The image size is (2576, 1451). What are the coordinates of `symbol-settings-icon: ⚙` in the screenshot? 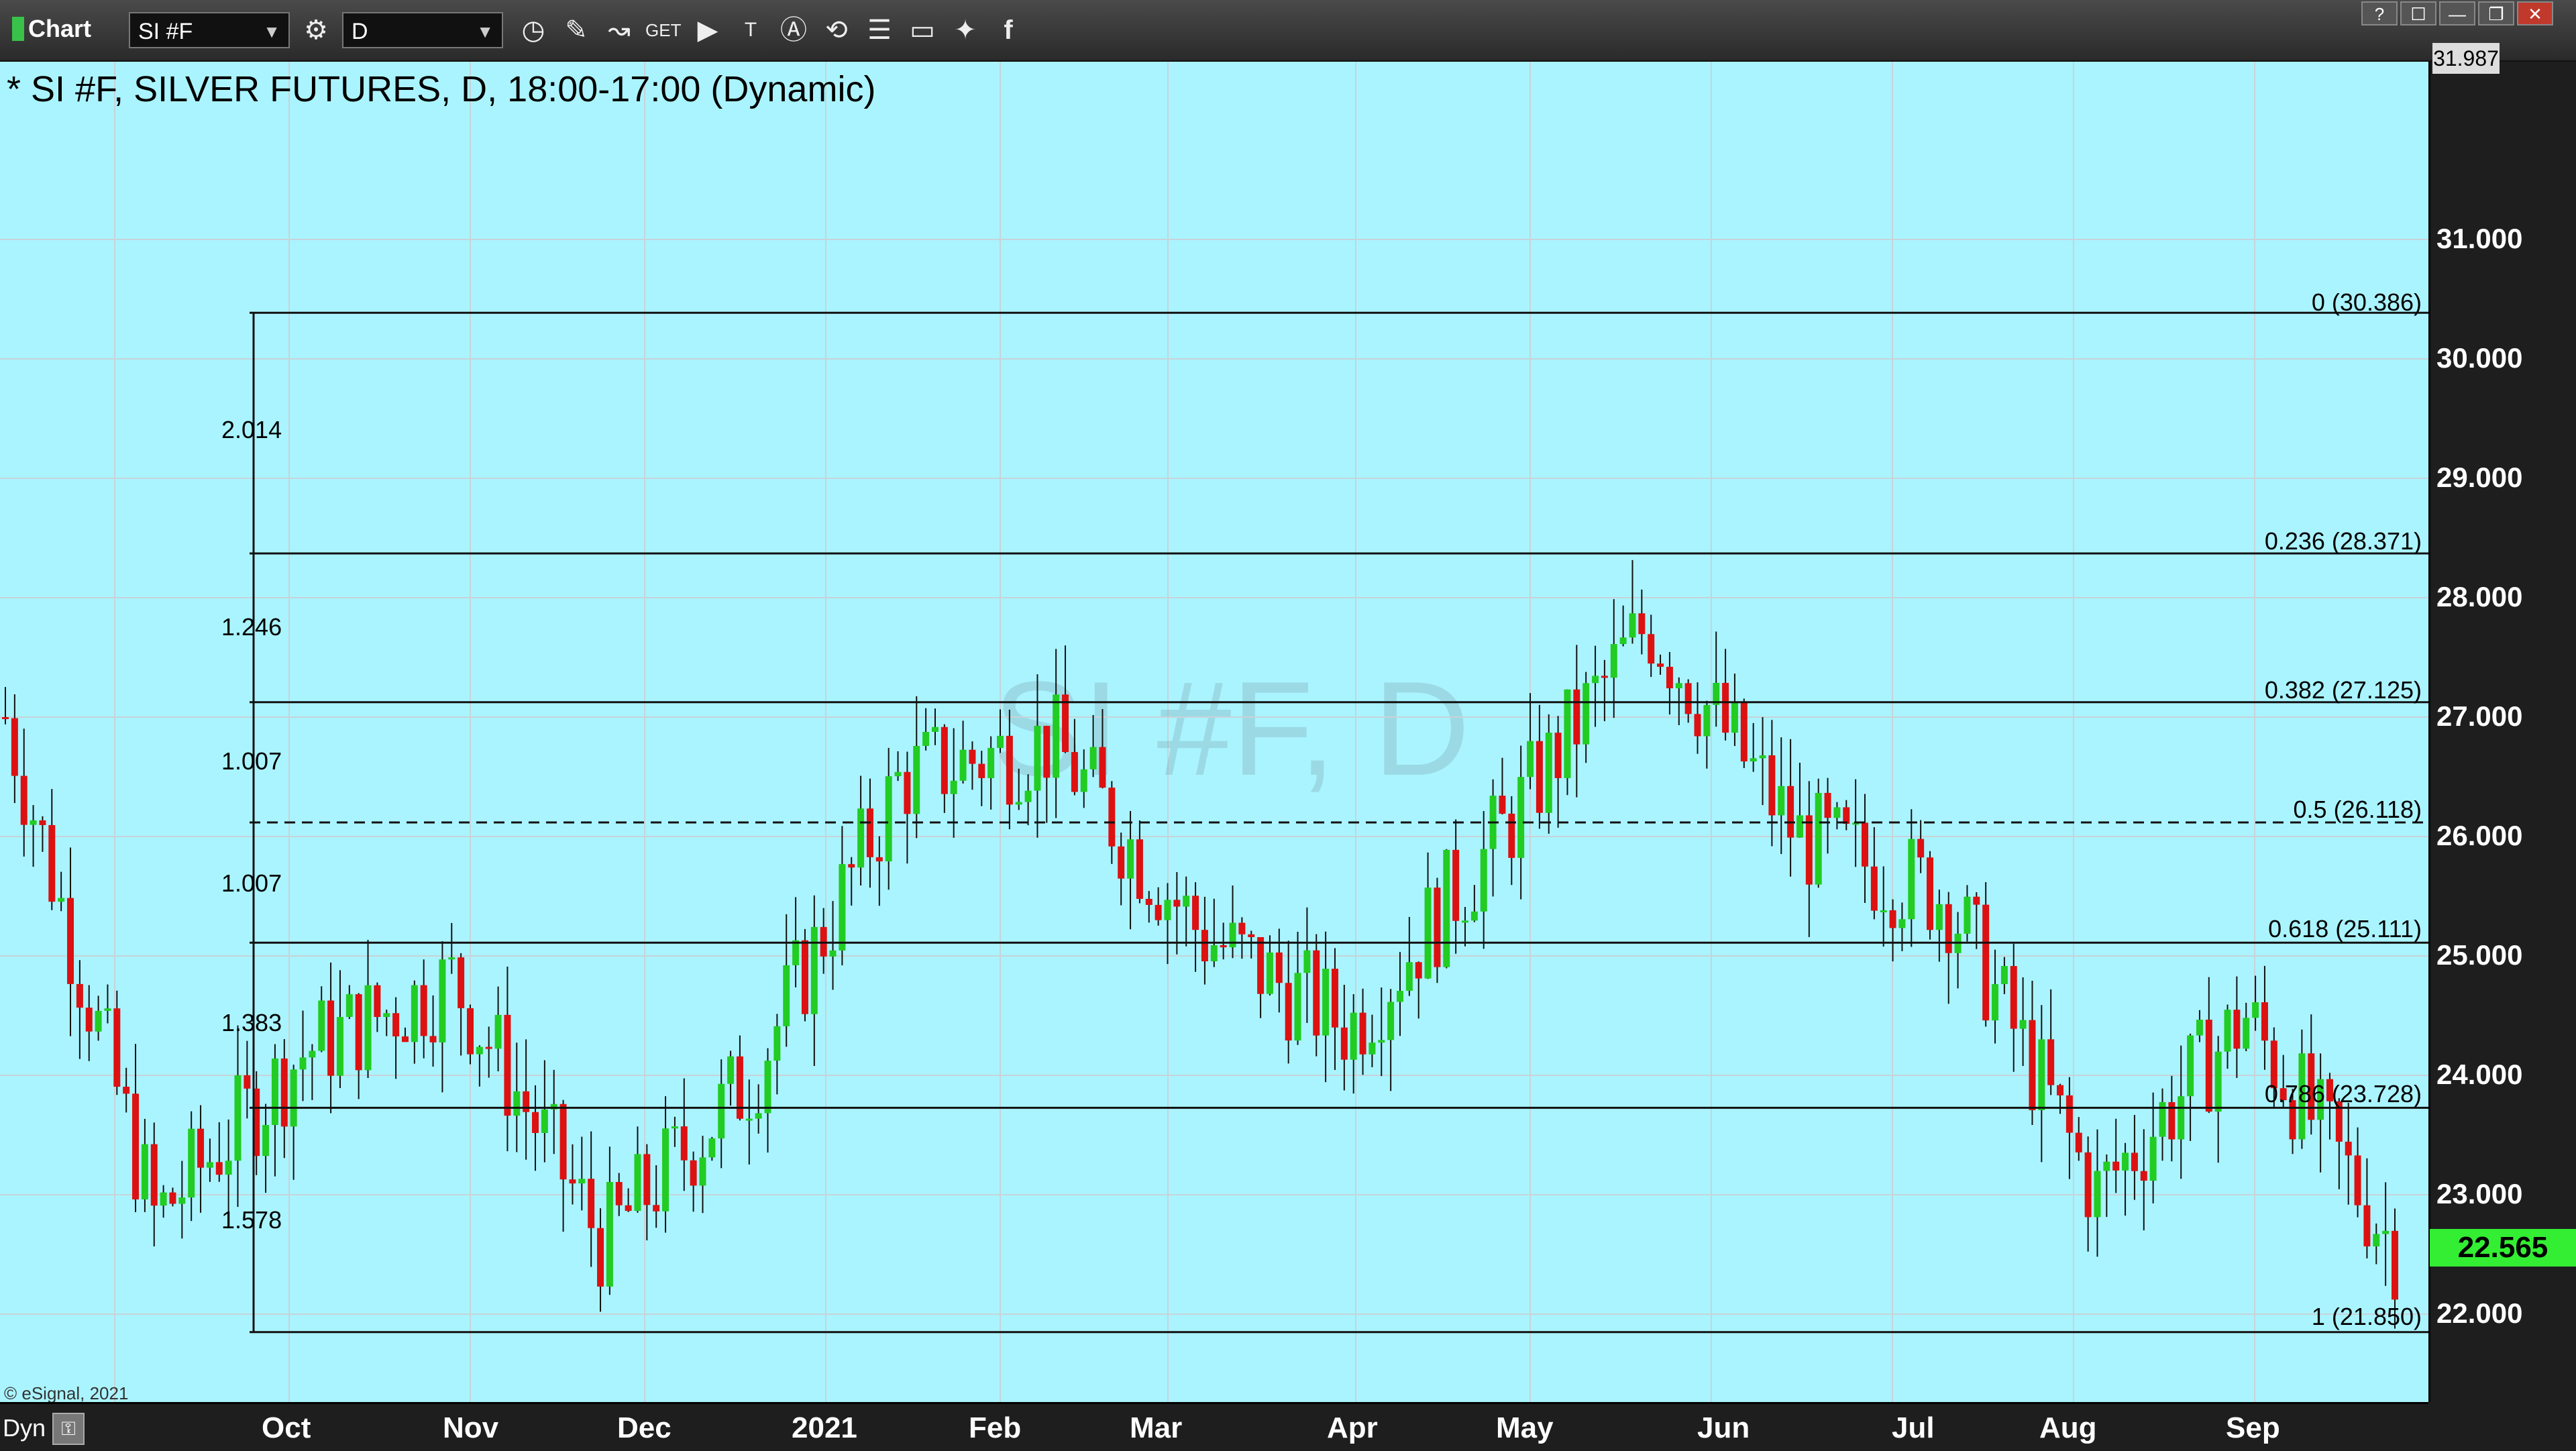 It's located at (316, 30).